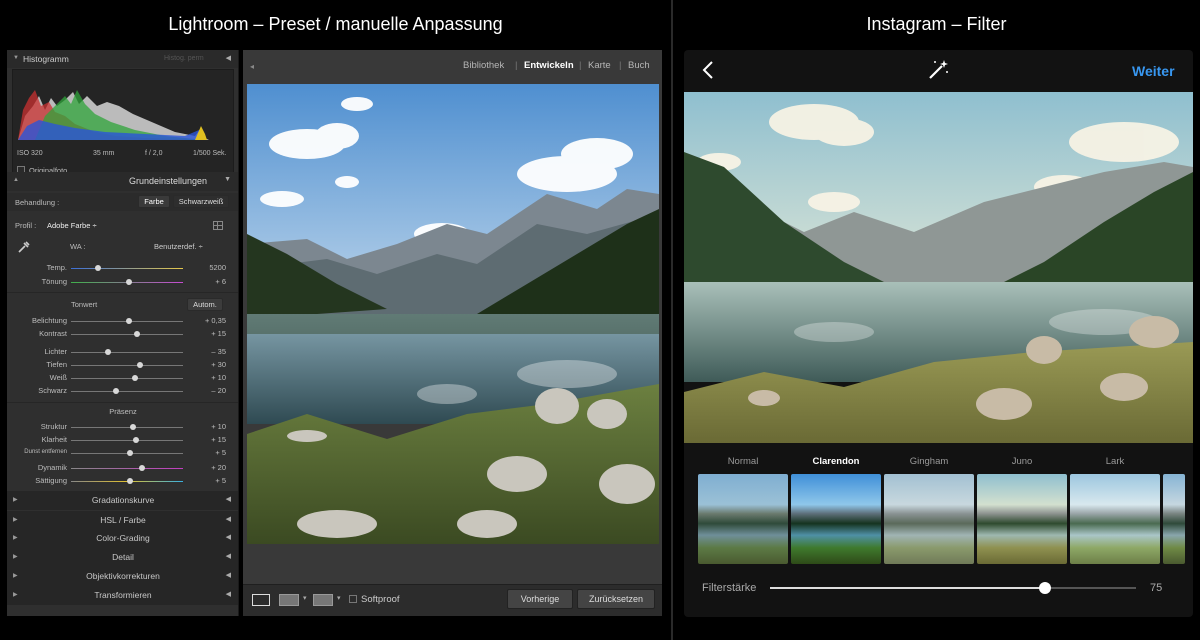 The width and height of the screenshot is (1200, 640). I want to click on magic-wand-icon, so click(938, 70).